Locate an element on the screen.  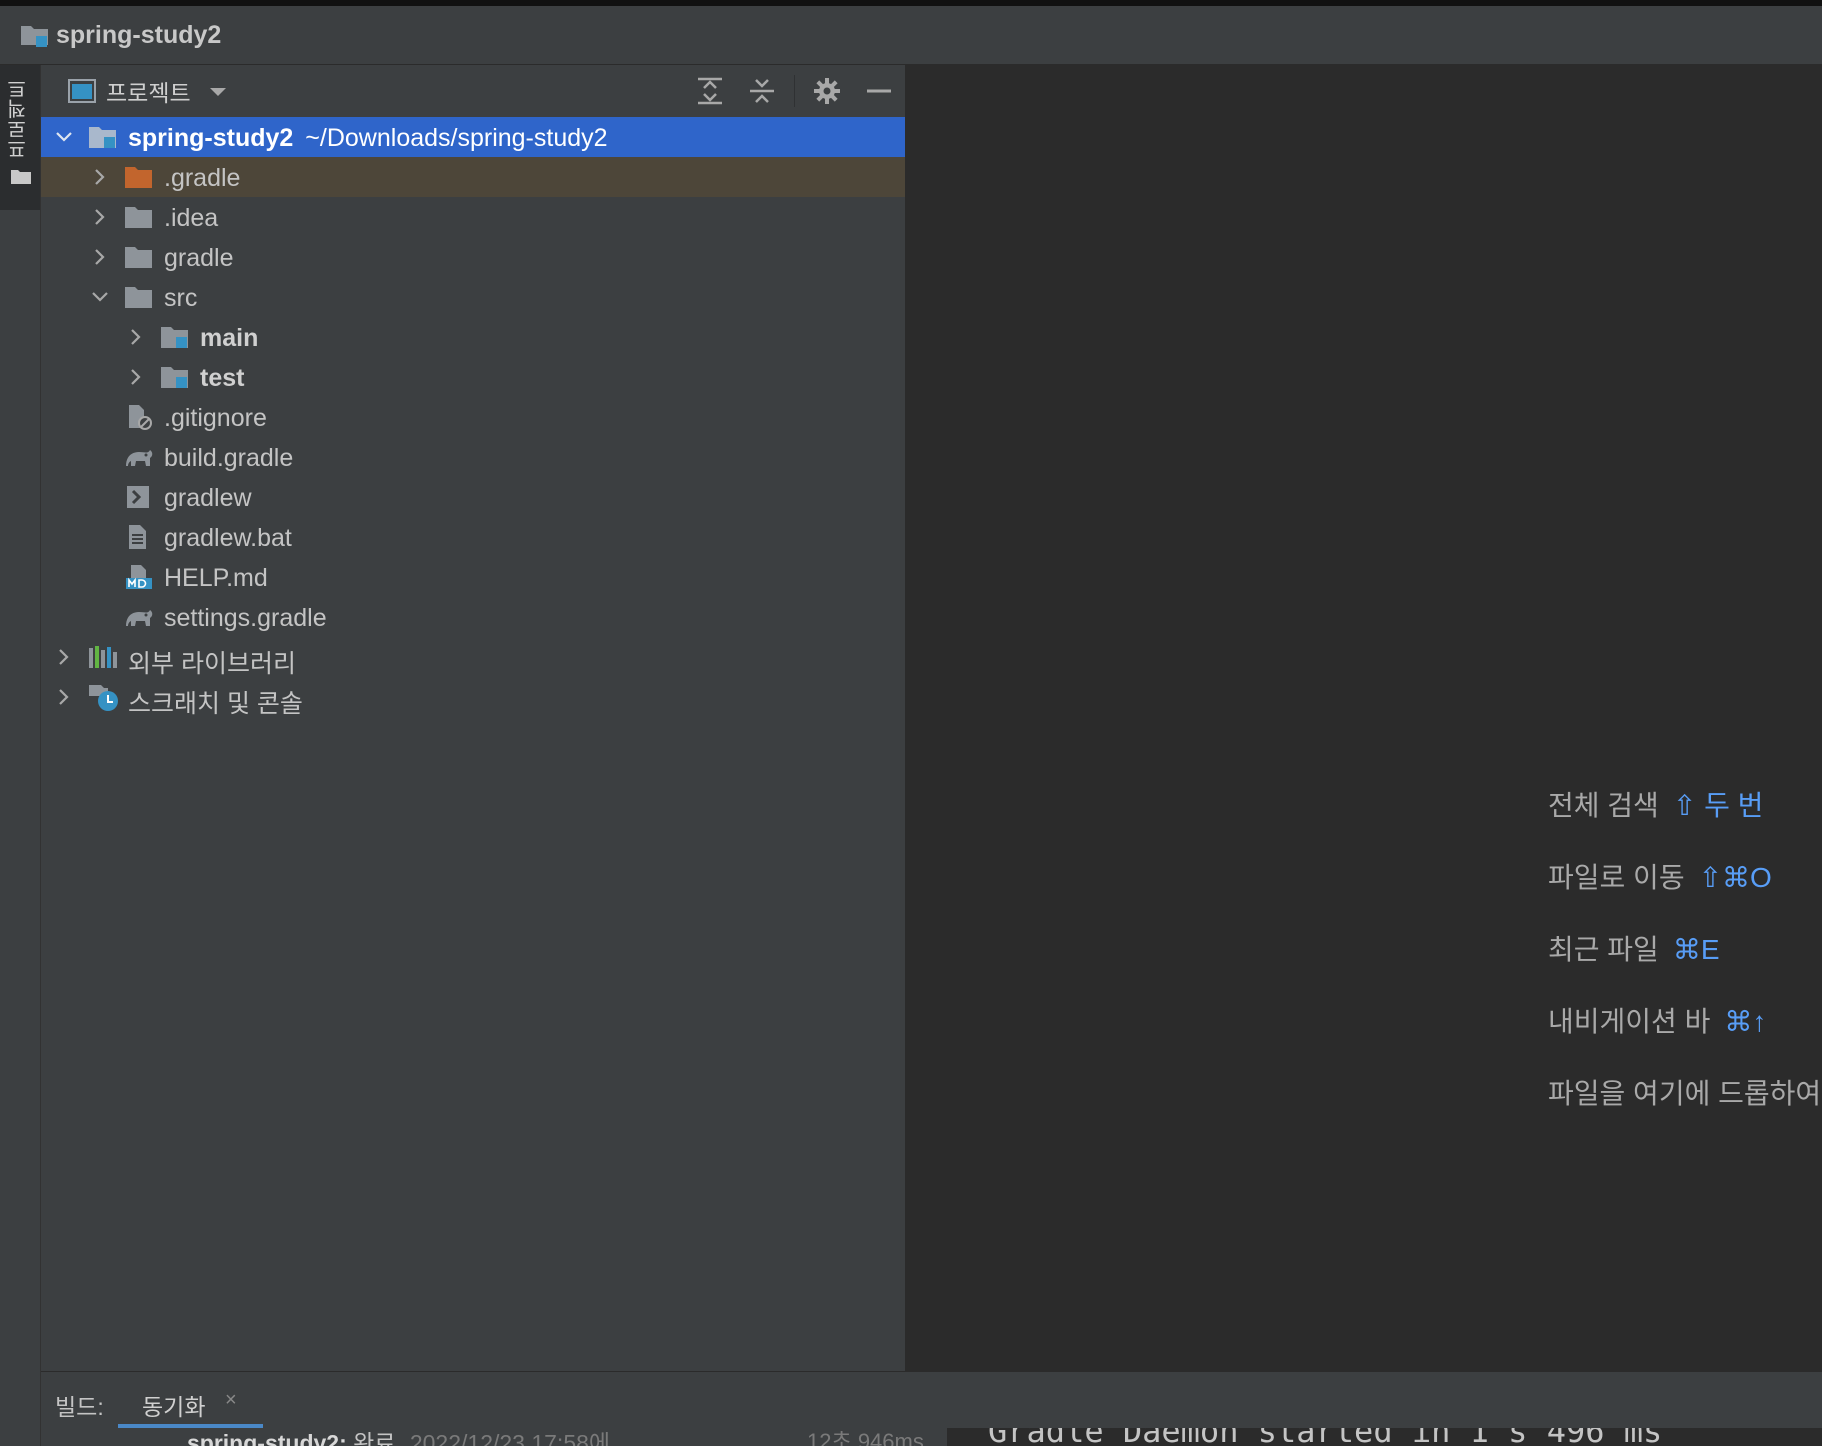
hint-drop-files: 파일을 여기에 드롭하여 열기 is located at coordinates (1685, 1092).